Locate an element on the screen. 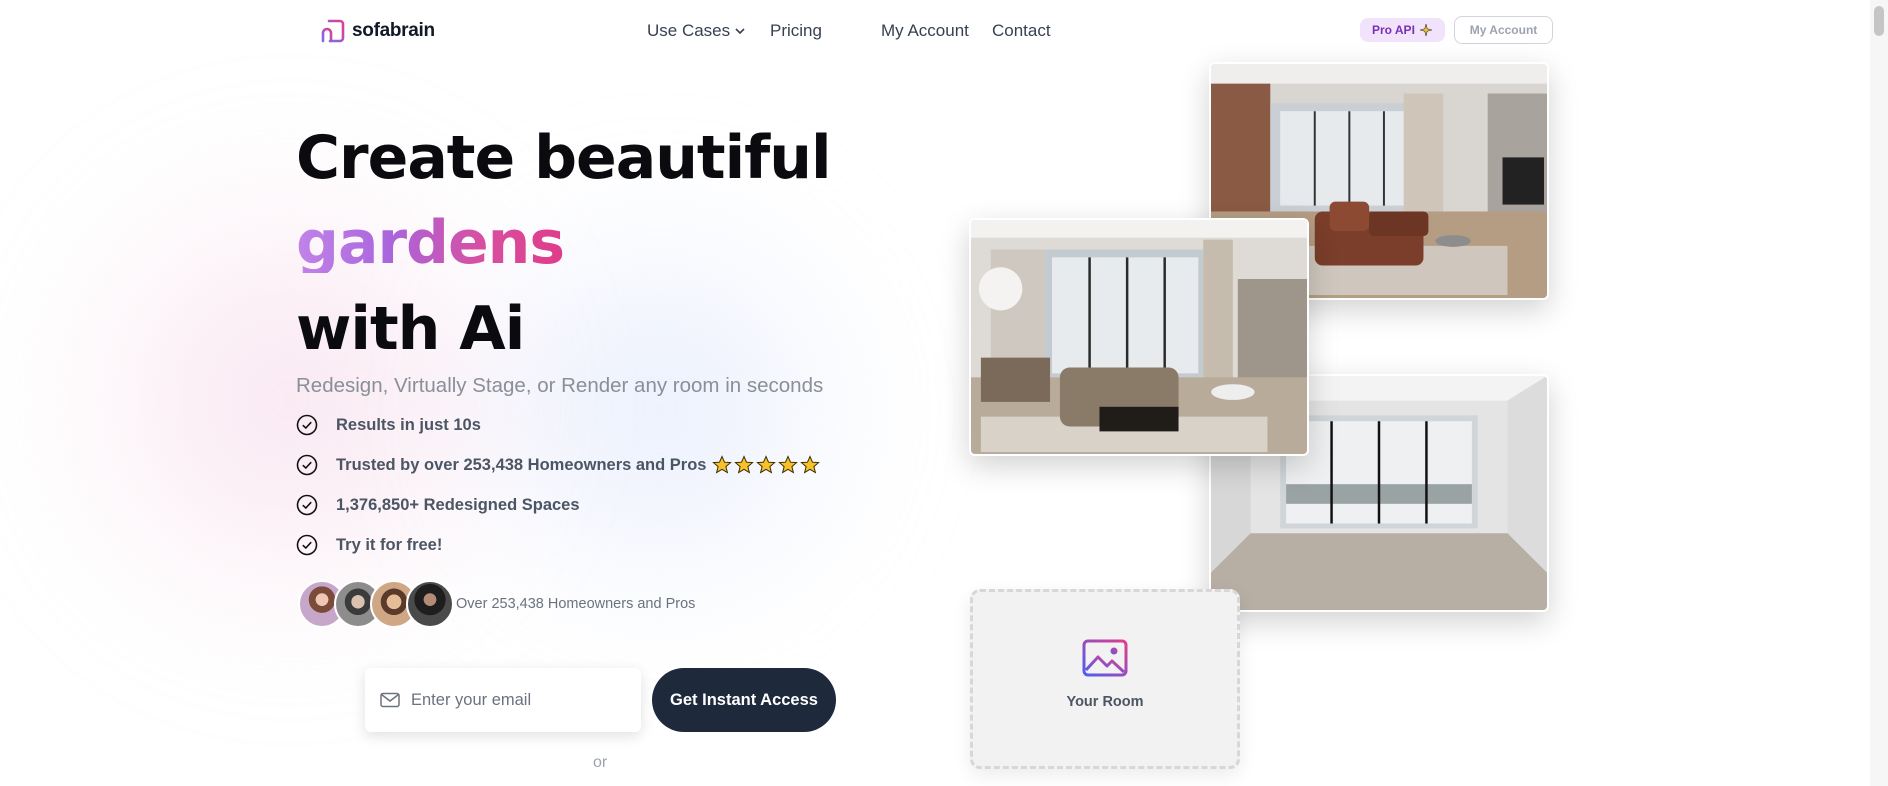 The width and height of the screenshot is (1888, 786). feature-text: Results in just 10s is located at coordinates (408, 424).